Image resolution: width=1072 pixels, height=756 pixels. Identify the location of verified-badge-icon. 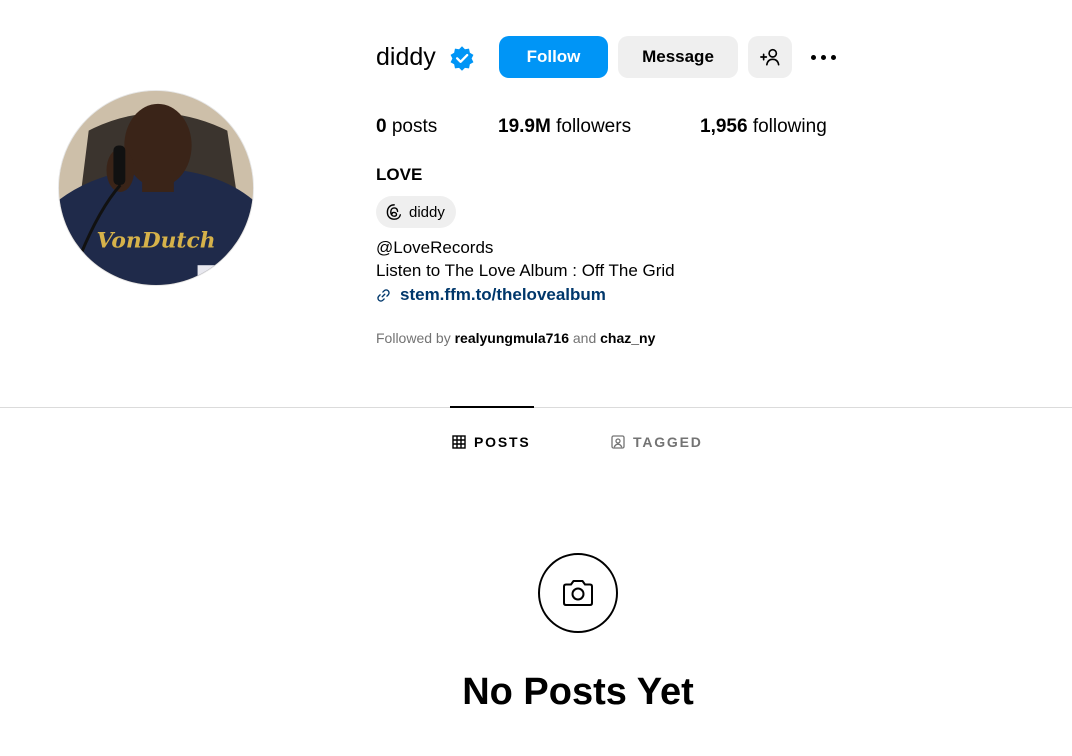
(462, 58).